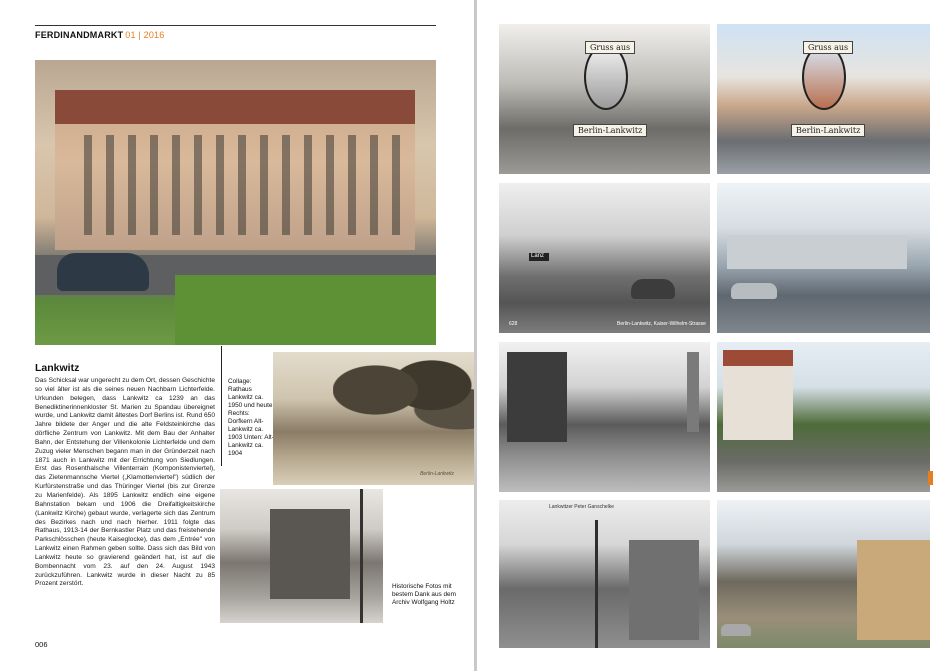 Image resolution: width=951 pixels, height=671 pixels. What do you see at coordinates (235, 107) in the screenshot?
I see `rathaus-roof` at bounding box center [235, 107].